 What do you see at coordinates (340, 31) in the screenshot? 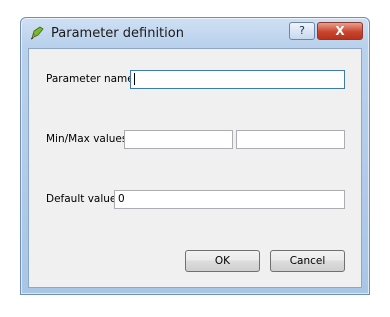
I see `close-button: X` at bounding box center [340, 31].